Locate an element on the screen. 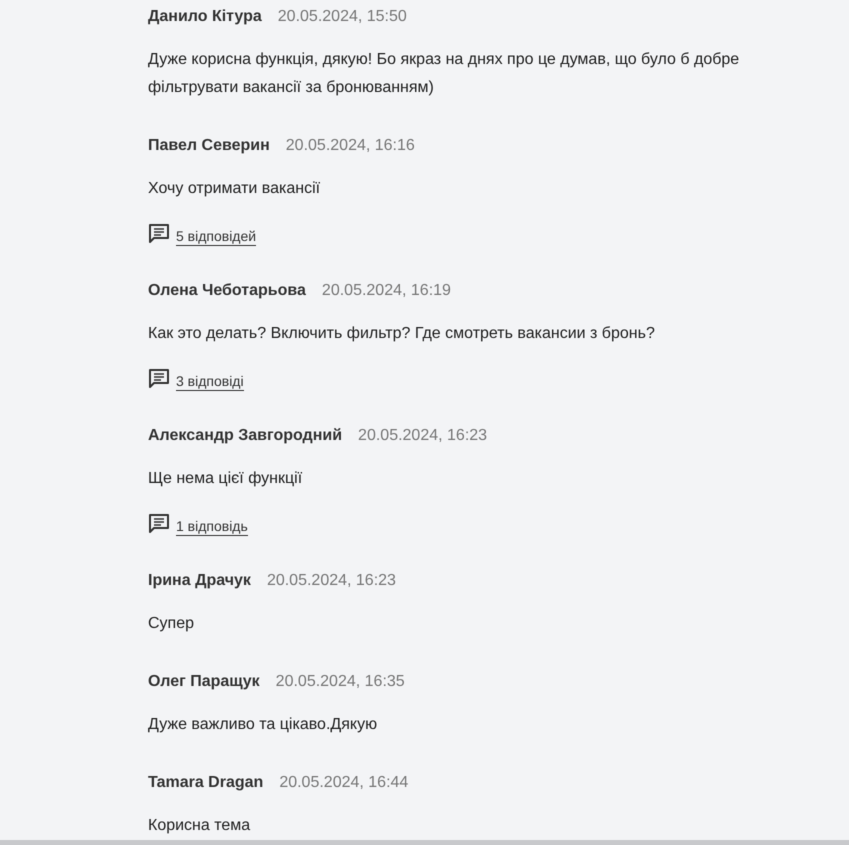  comment-text: Дуже корисна функція, дякую! Бо якраз на днях про це думав, що було б добре фільтрувати вакансії за бронюванням) is located at coordinates (444, 74).